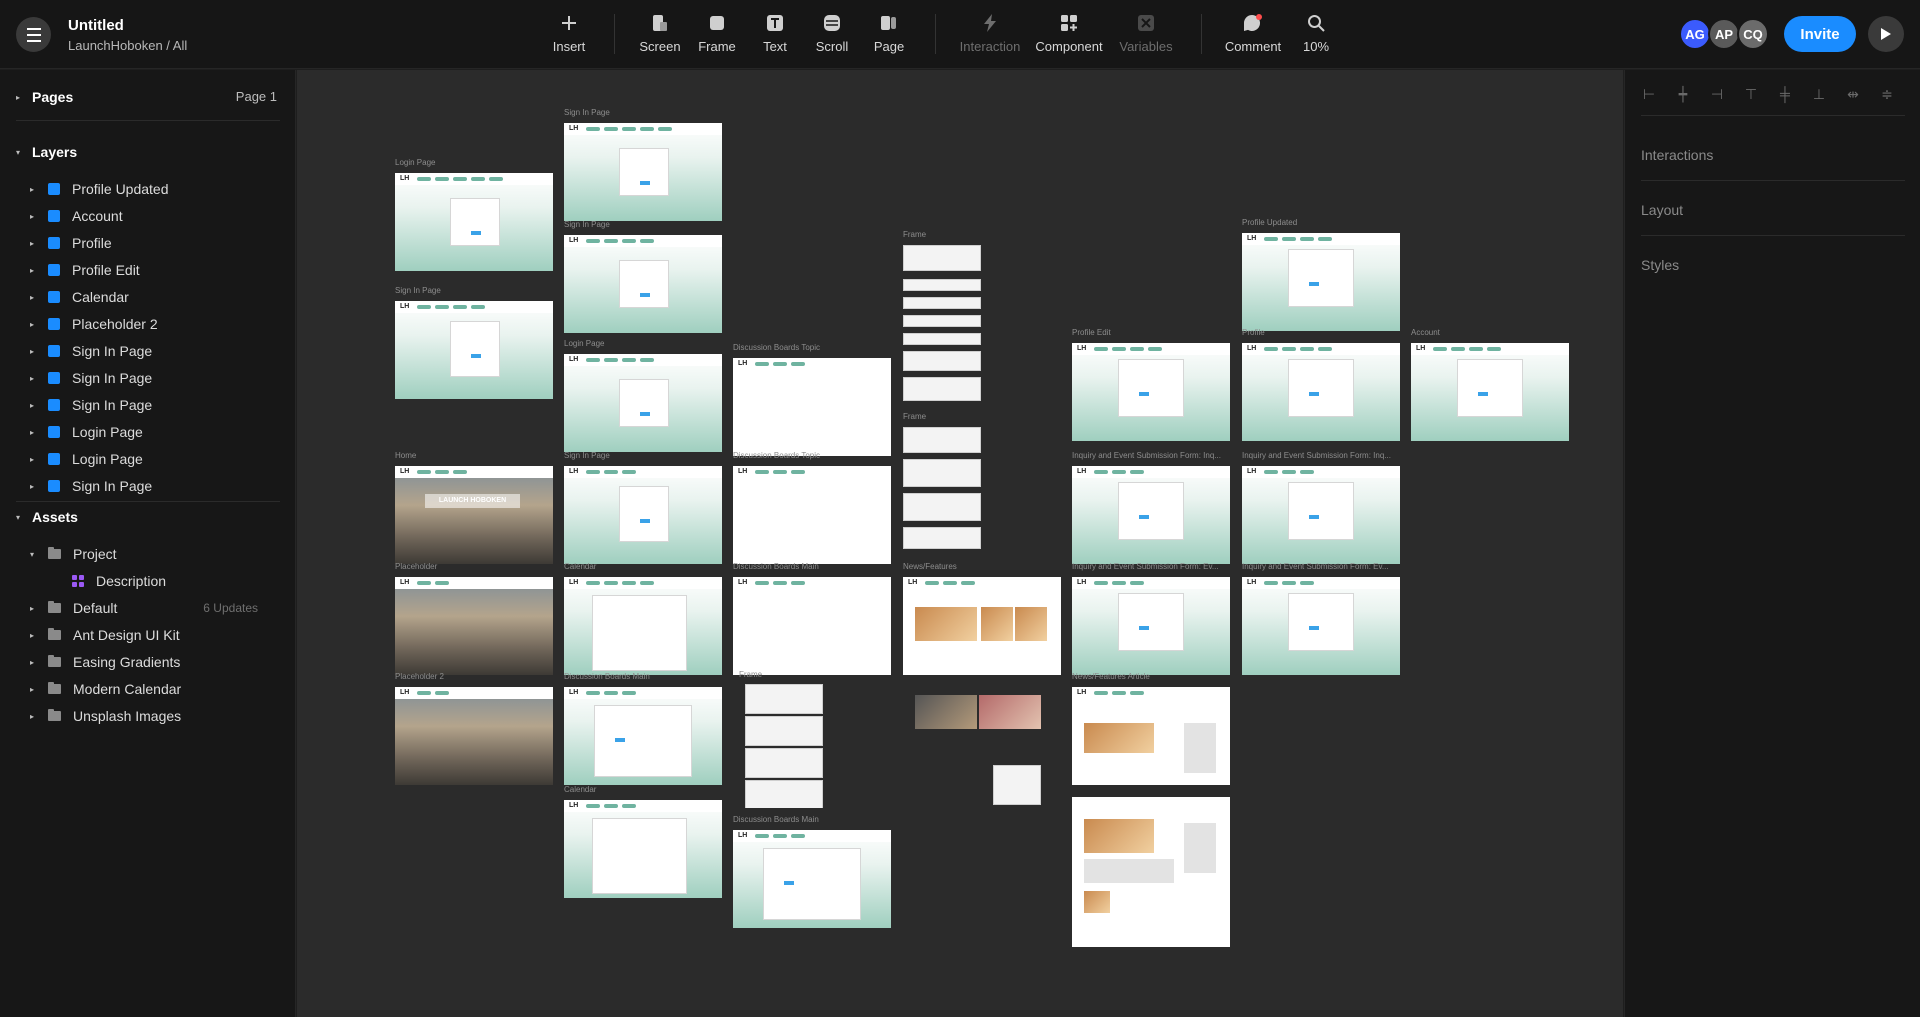  I want to click on file-path: LaunchHoboken / All, so click(127, 45).